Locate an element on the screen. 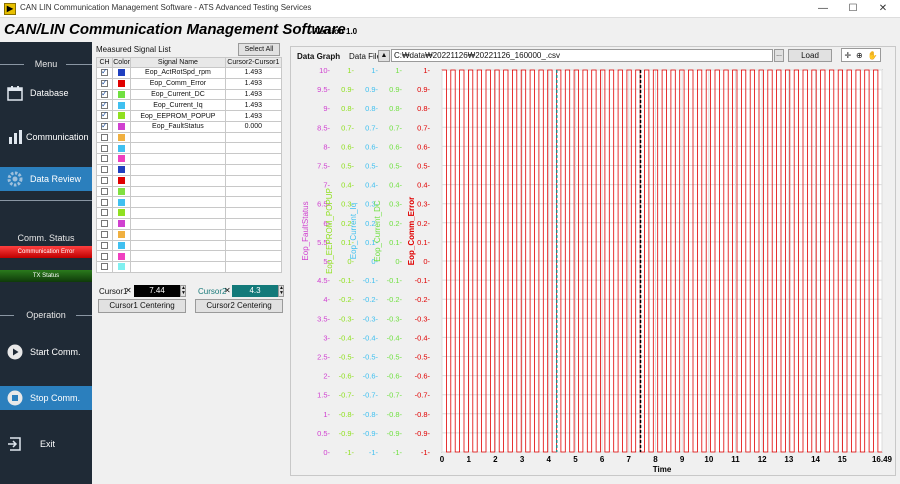 The image size is (900, 484). cursor1-spinner: ▲ ▼ is located at coordinates (183, 291).